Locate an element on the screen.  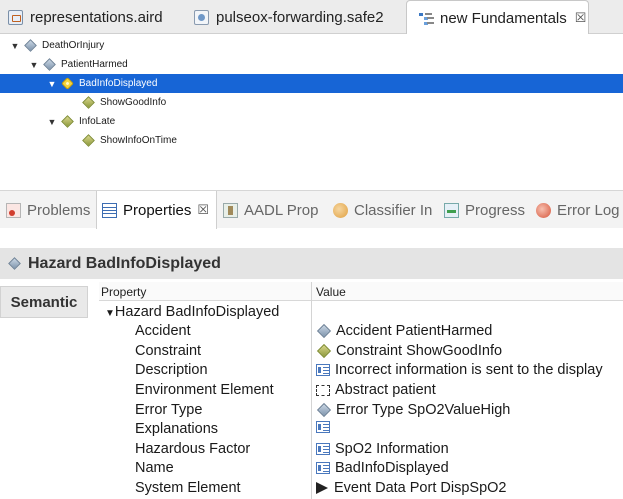
column-header-value: Value is located at coordinates (331, 292).